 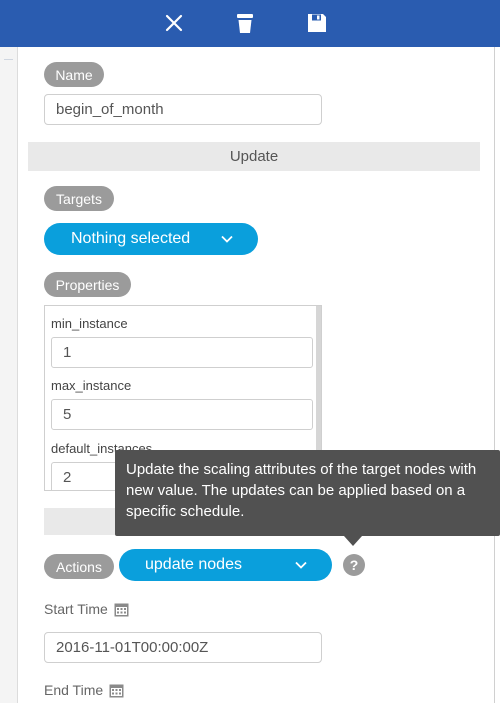 What do you see at coordinates (74, 74) in the screenshot?
I see `name-label: Name` at bounding box center [74, 74].